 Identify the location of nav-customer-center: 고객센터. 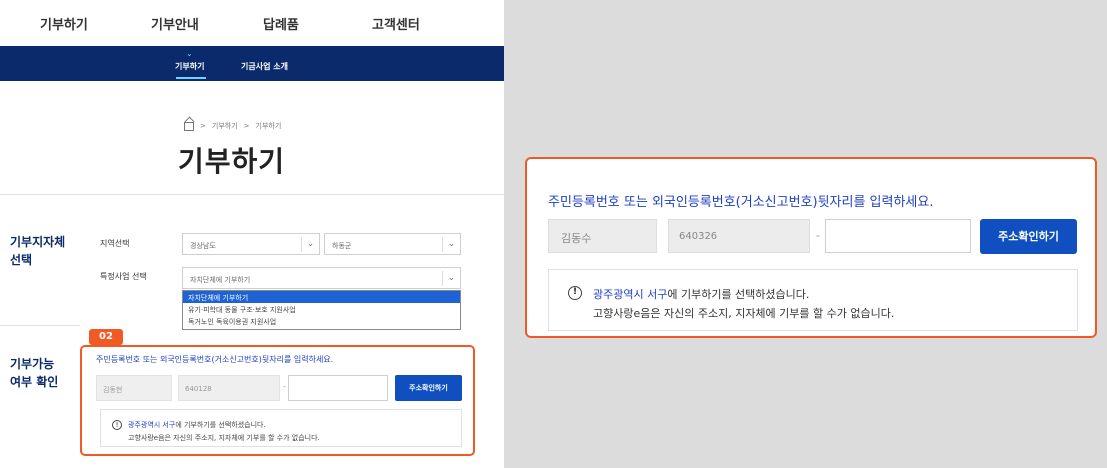
(396, 23).